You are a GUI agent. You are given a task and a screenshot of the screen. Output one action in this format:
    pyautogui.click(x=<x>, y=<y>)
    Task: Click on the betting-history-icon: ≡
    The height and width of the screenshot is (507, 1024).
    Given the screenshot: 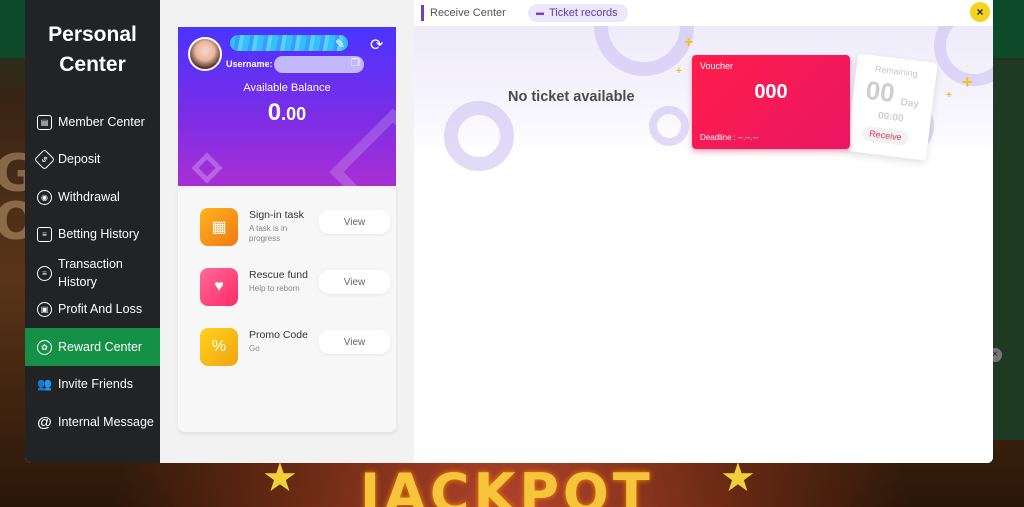 What is the action you would take?
    pyautogui.click(x=44, y=234)
    